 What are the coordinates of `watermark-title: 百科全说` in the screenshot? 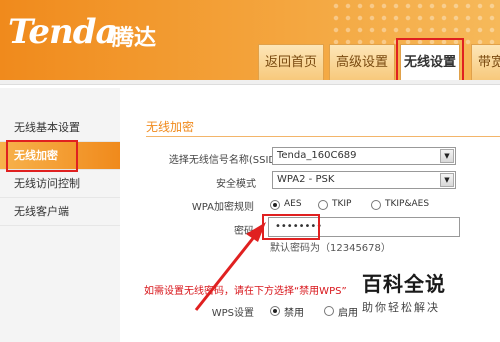 It's located at (404, 284).